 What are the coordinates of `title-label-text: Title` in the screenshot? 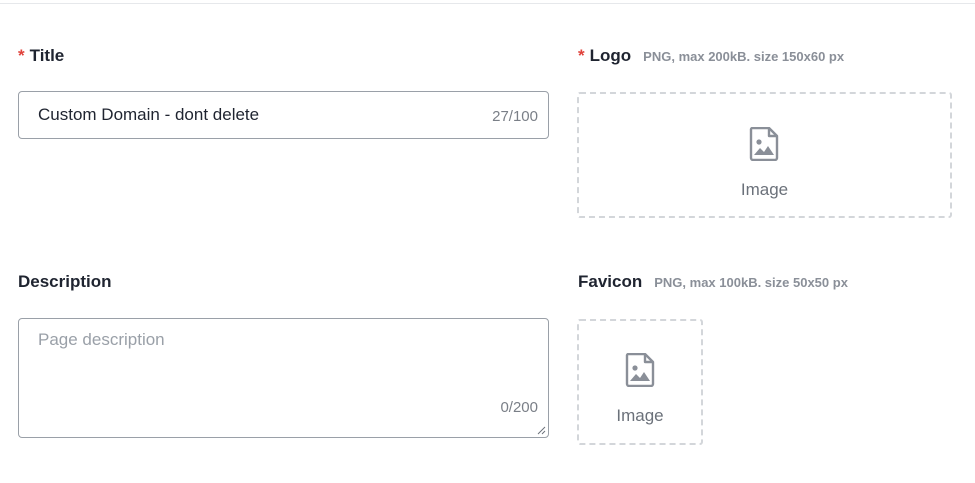 It's located at (47, 55).